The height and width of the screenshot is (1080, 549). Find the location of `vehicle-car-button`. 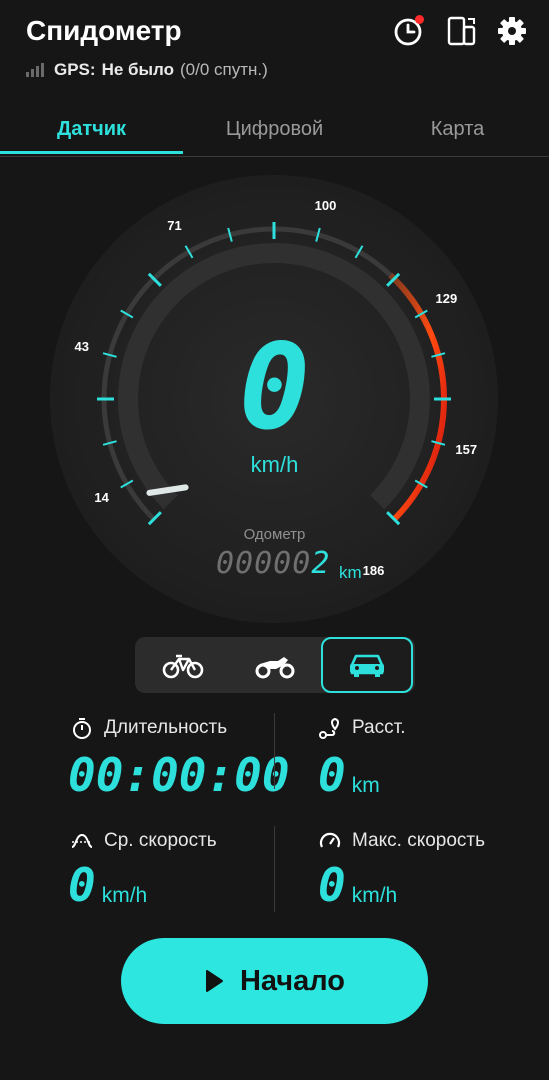

vehicle-car-button is located at coordinates (367, 665).